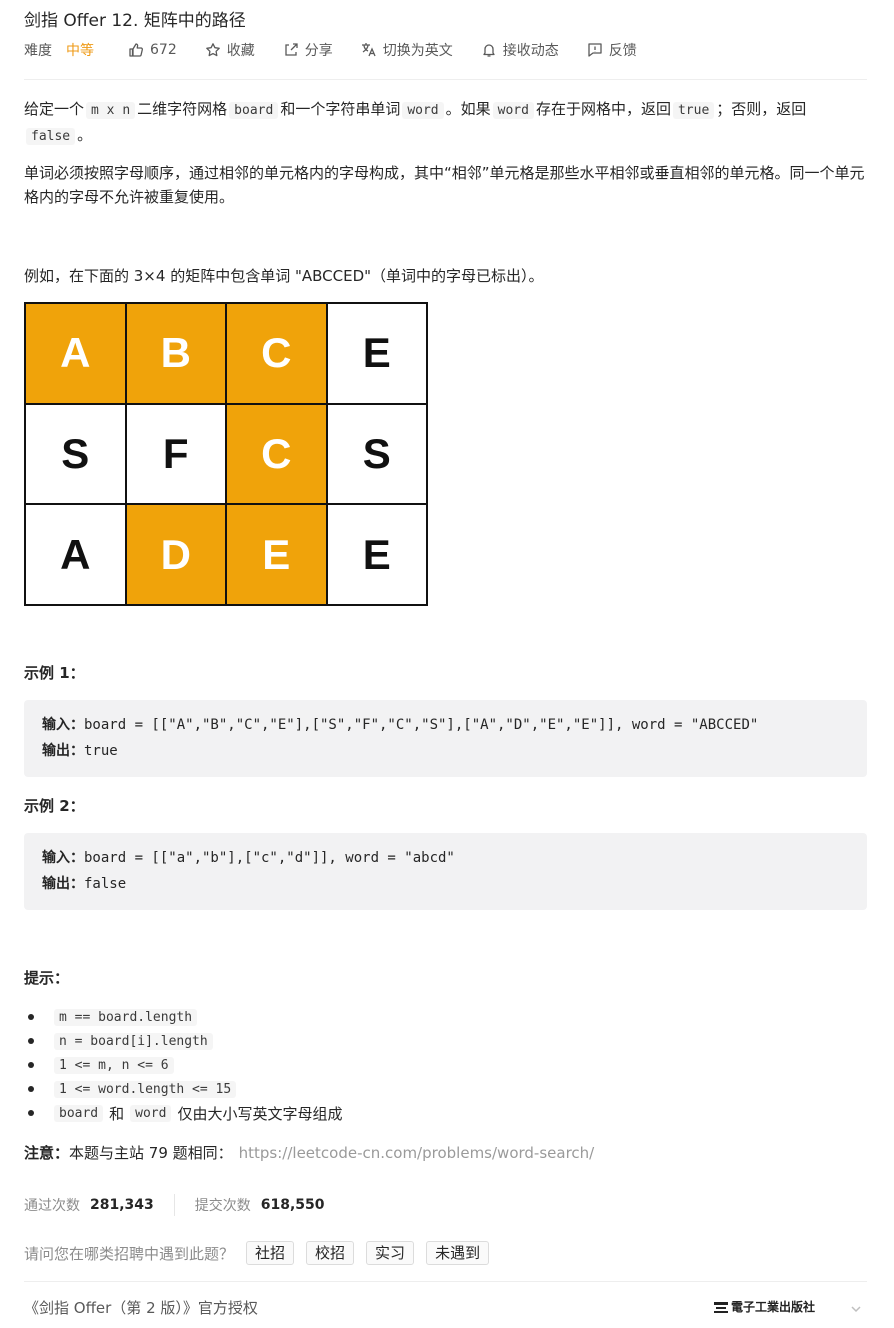 Image resolution: width=894 pixels, height=1328 pixels. I want to click on hint-code: board, so click(79, 1113).